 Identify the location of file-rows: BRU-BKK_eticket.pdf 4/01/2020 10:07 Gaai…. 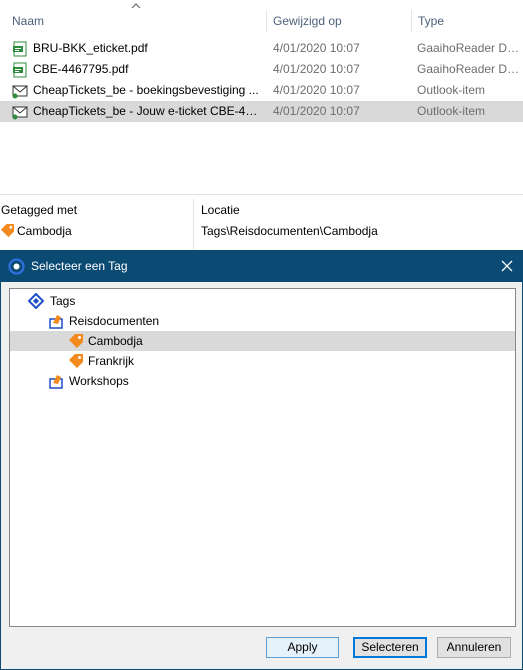
(261, 80).